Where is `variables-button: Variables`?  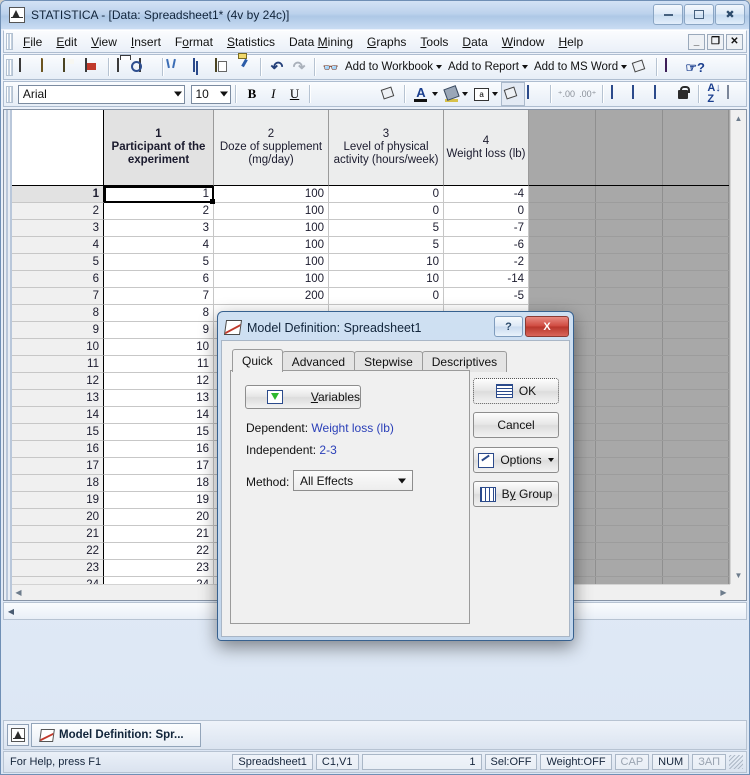 variables-button: Variables is located at coordinates (303, 397).